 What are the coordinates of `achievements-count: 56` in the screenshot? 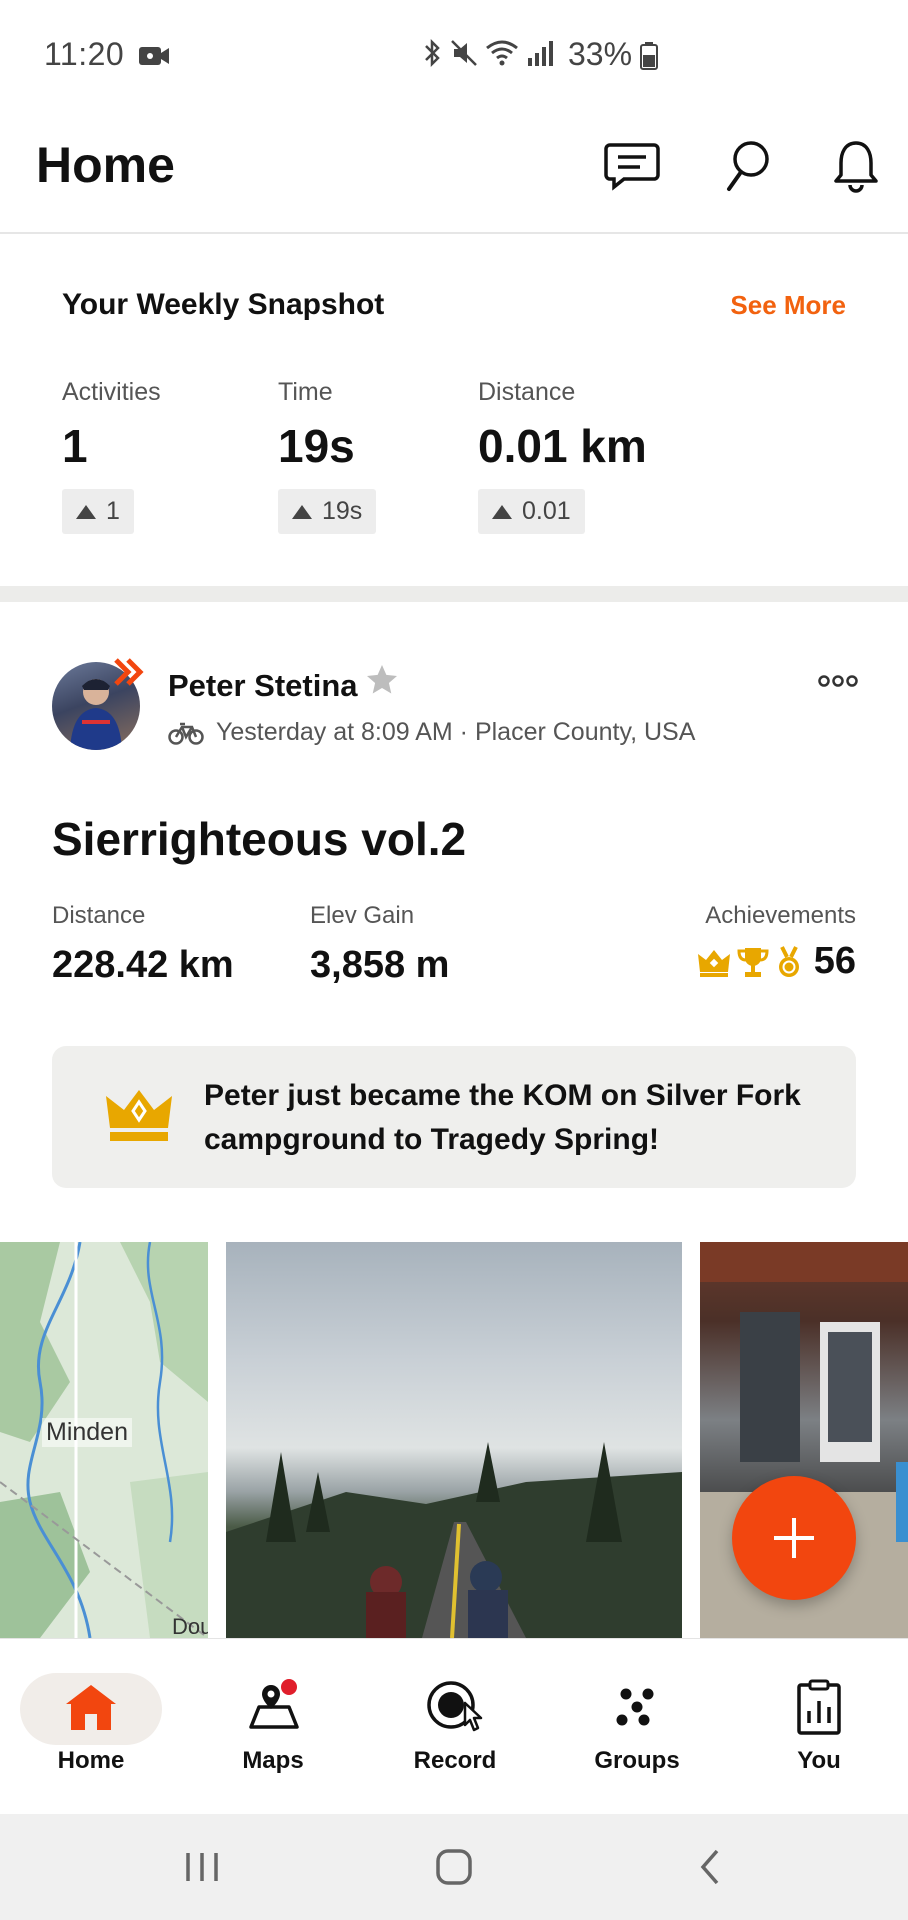 It's located at (834, 961).